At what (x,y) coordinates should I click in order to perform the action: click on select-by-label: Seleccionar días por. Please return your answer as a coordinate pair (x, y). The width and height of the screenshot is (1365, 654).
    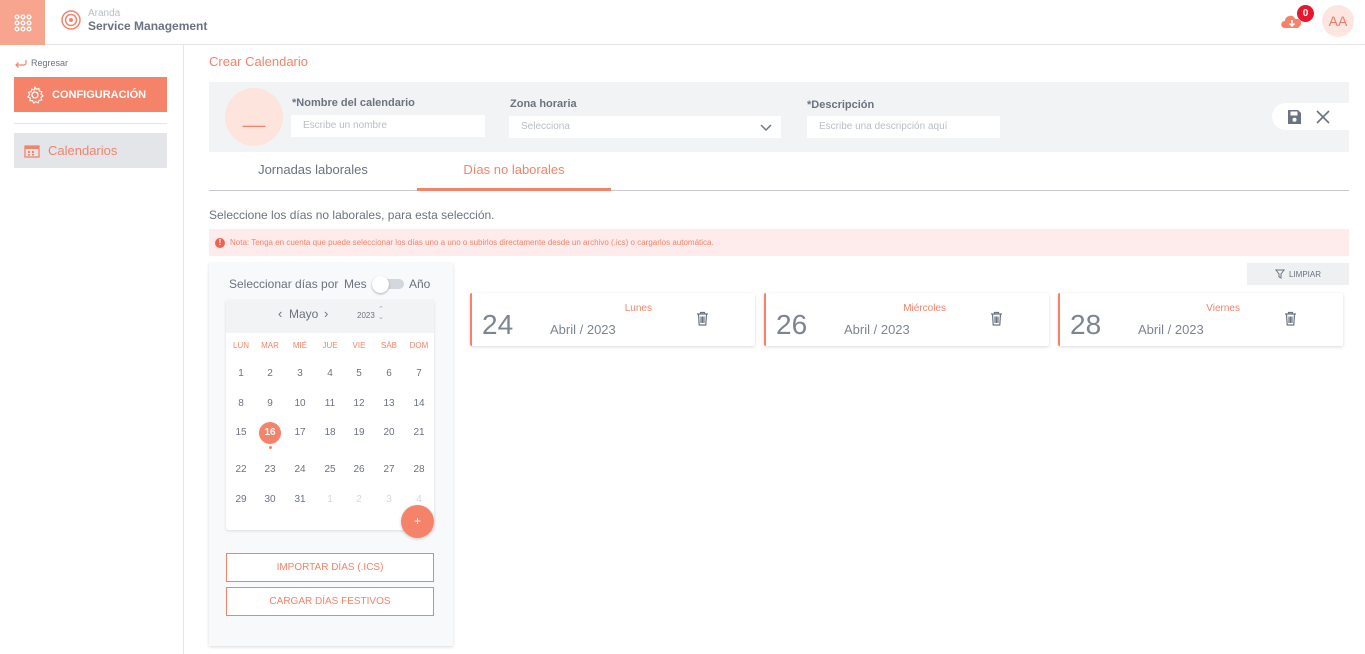
    Looking at the image, I should click on (284, 284).